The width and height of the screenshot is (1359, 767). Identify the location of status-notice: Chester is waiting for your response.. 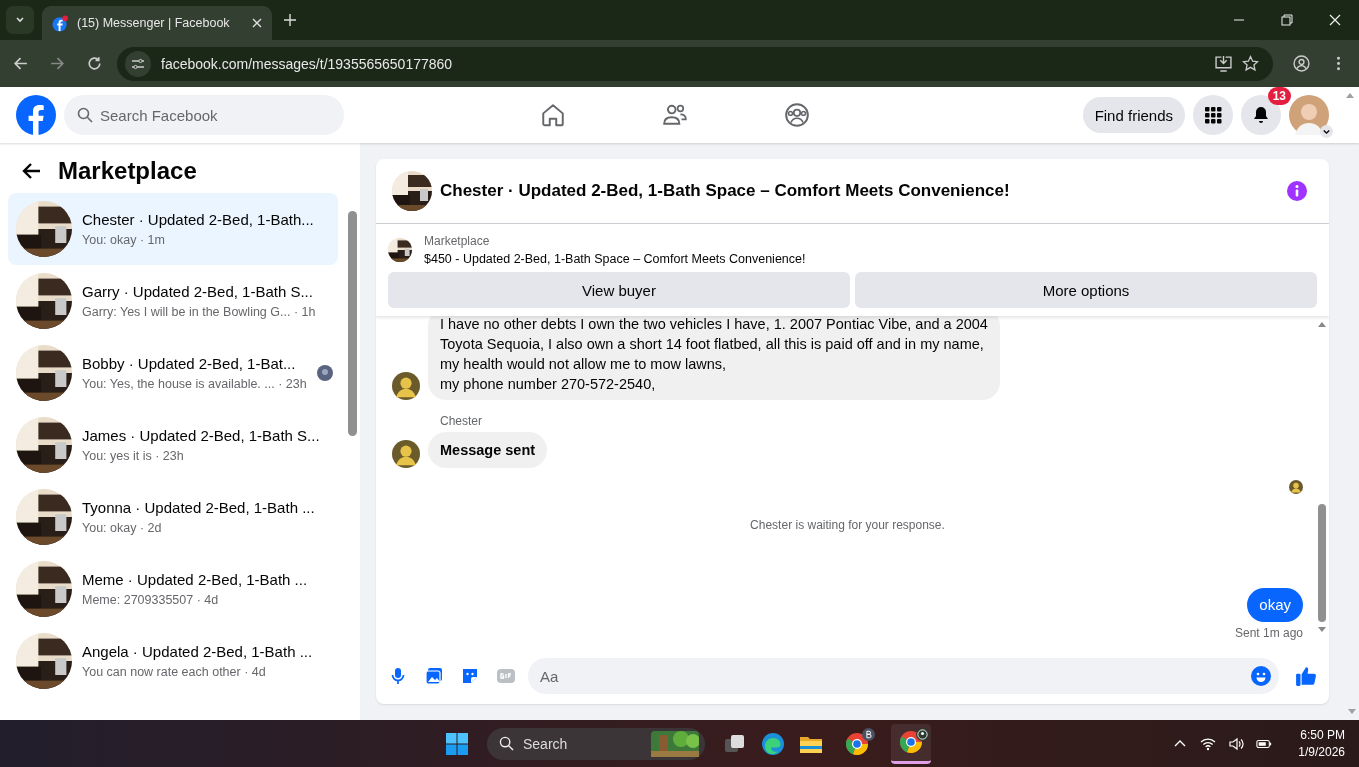
(847, 525).